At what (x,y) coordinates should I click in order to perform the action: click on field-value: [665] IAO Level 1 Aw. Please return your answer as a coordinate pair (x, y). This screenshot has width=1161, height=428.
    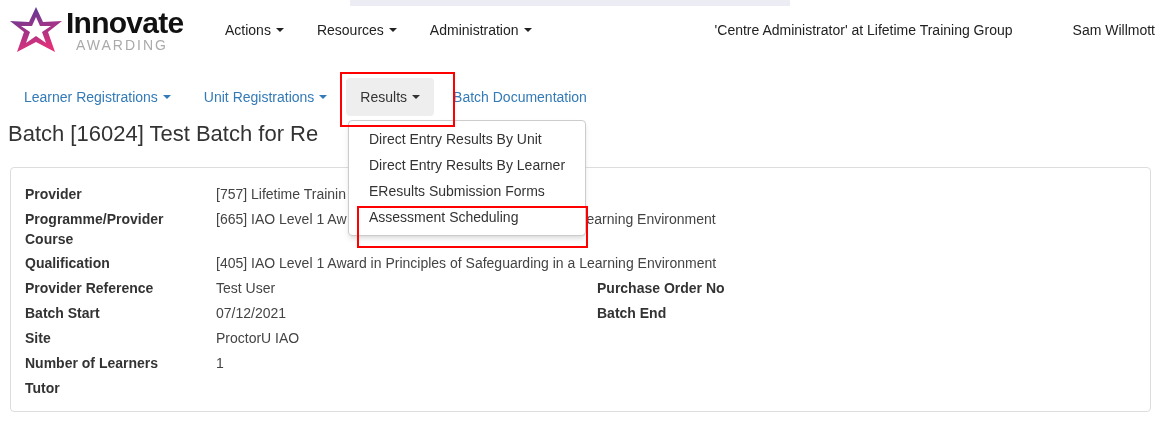
    Looking at the image, I should click on (281, 219).